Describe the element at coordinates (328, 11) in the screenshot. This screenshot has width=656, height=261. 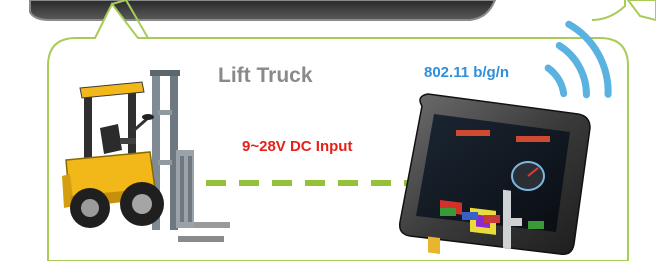
I see `top-image-strip` at that location.